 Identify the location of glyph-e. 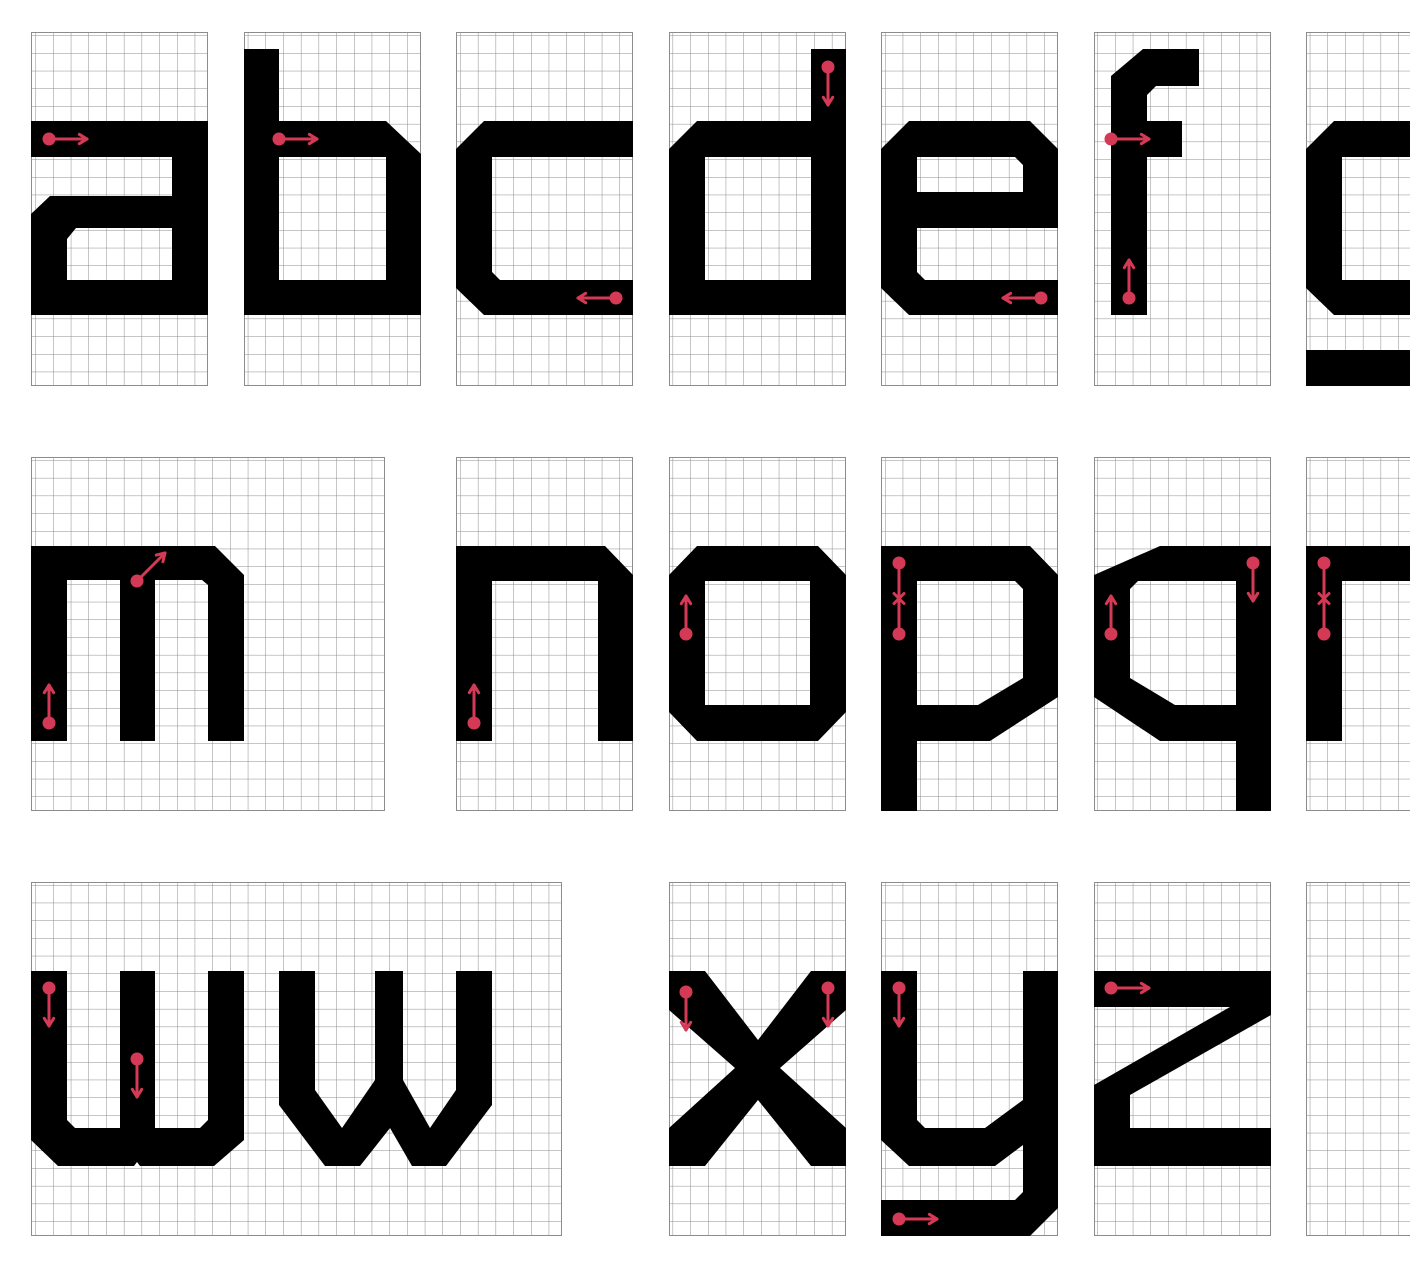
(969, 218).